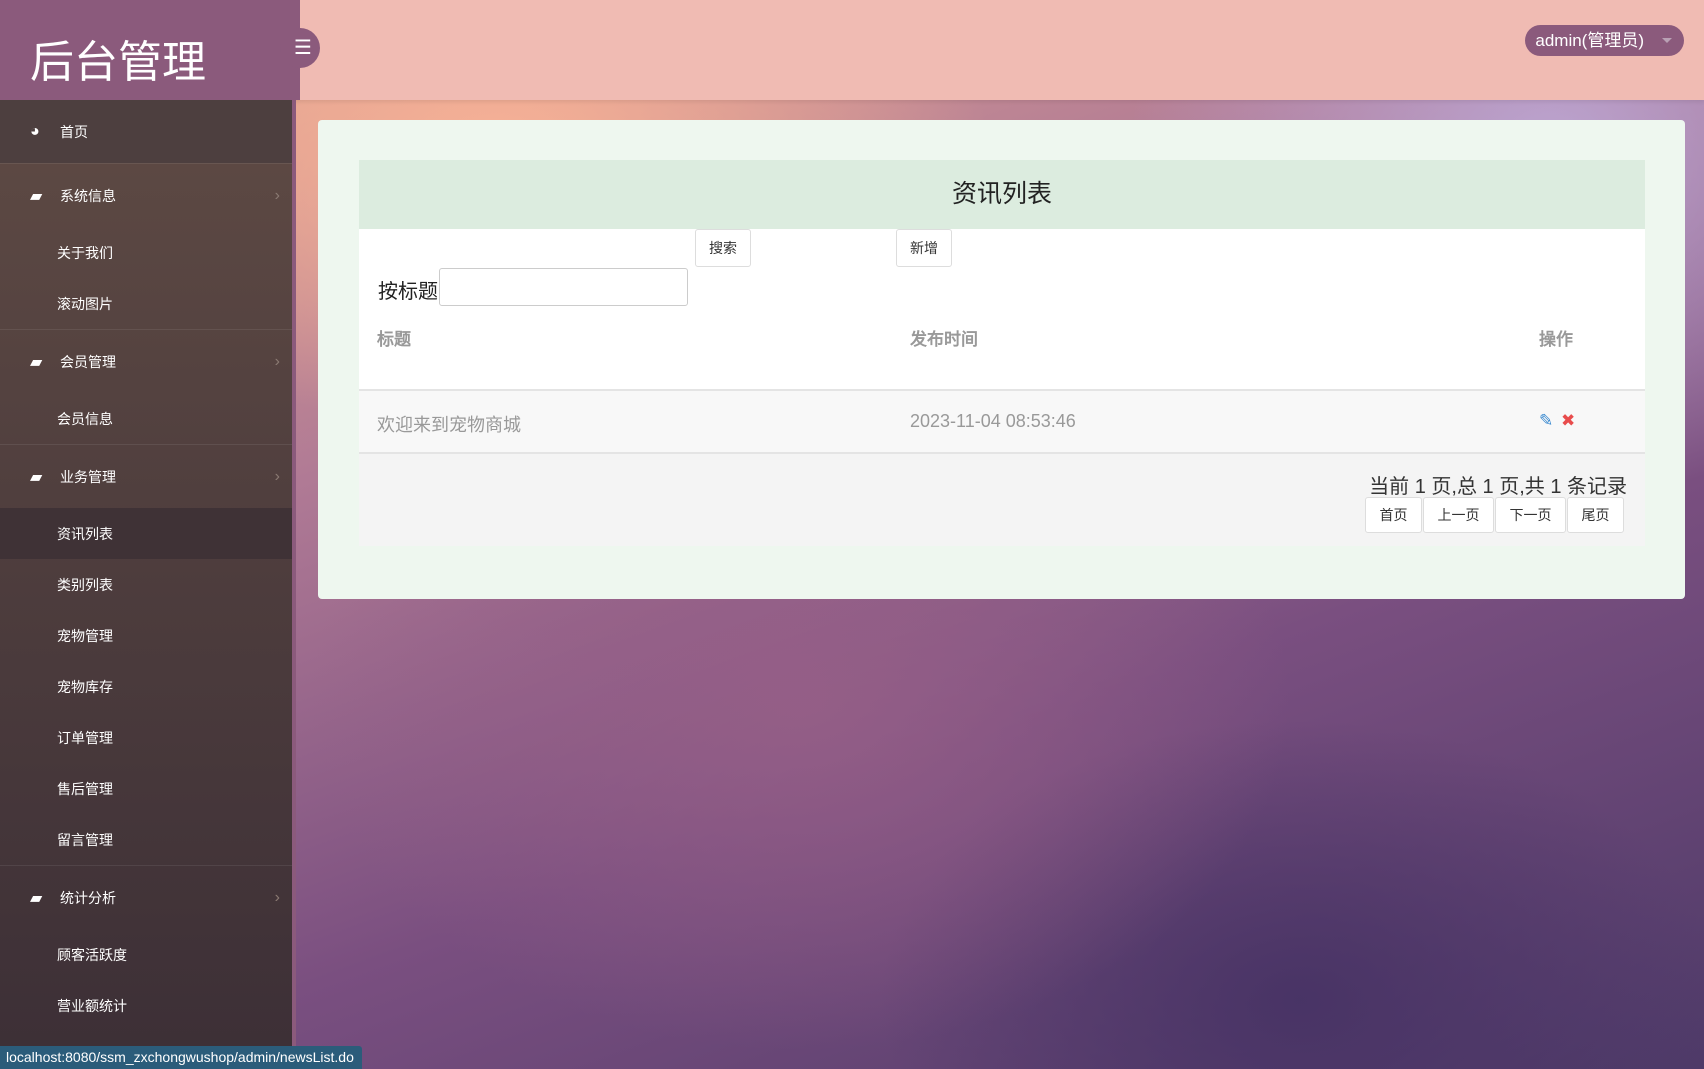 Image resolution: width=1704 pixels, height=1069 pixels. Describe the element at coordinates (1667, 43) in the screenshot. I see `caret-down-icon` at that location.